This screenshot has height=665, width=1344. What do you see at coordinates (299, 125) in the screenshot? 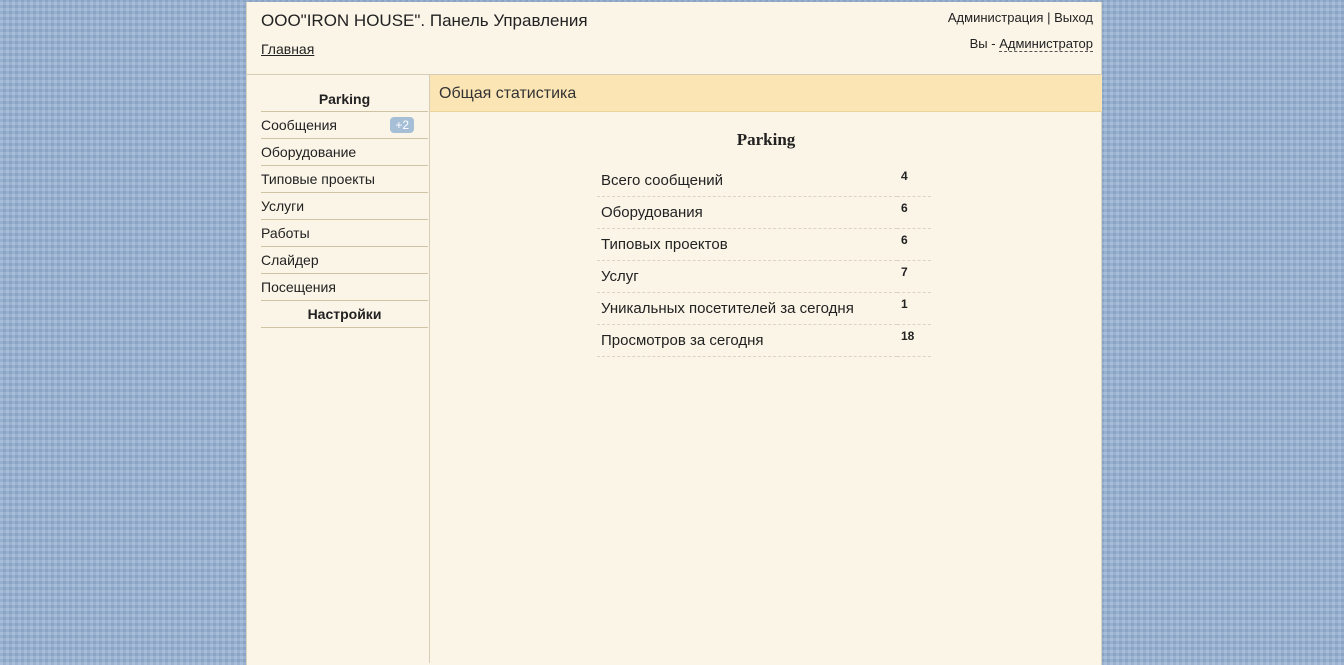
I see `sidebar-item-label: Сообщения` at bounding box center [299, 125].